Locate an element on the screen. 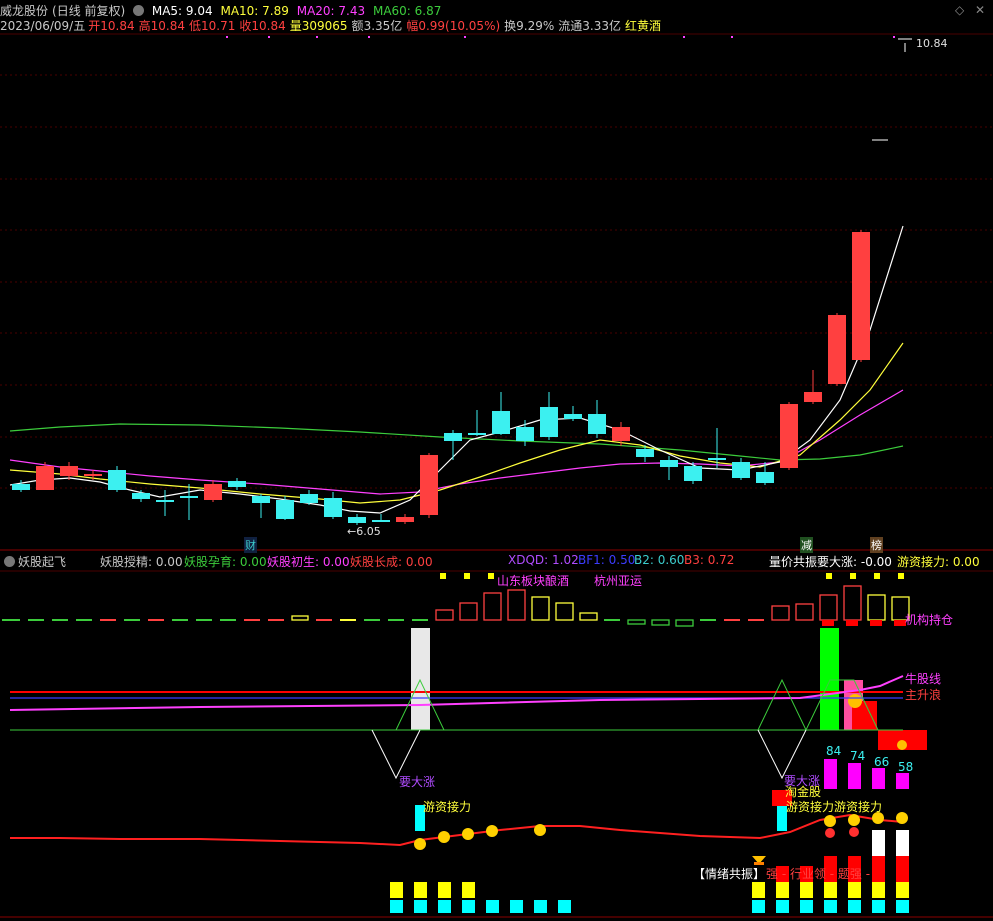 This screenshot has height=921, width=993. b2-value: B2: 0.60 is located at coordinates (659, 560).